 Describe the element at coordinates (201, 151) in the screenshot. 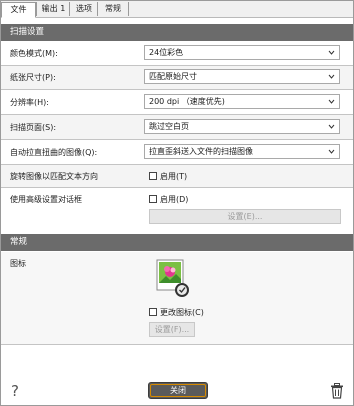

I see `auto-deskew-value: 拉直歪斜送入文件的扫描图像` at that location.